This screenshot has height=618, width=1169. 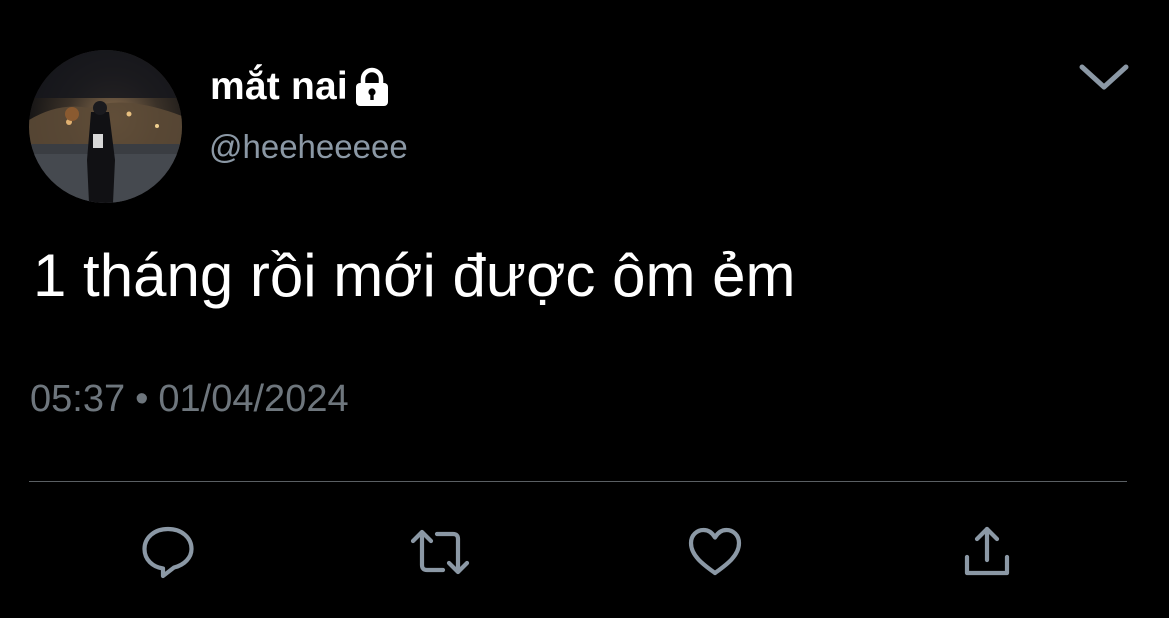 I want to click on retweet-icon, so click(x=440, y=552).